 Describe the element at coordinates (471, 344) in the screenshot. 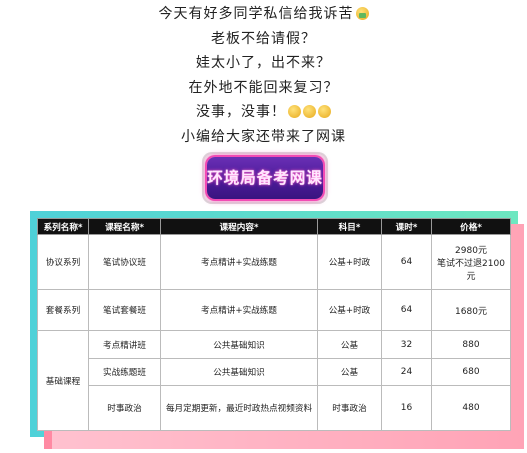

I see `price-cell: 880` at that location.